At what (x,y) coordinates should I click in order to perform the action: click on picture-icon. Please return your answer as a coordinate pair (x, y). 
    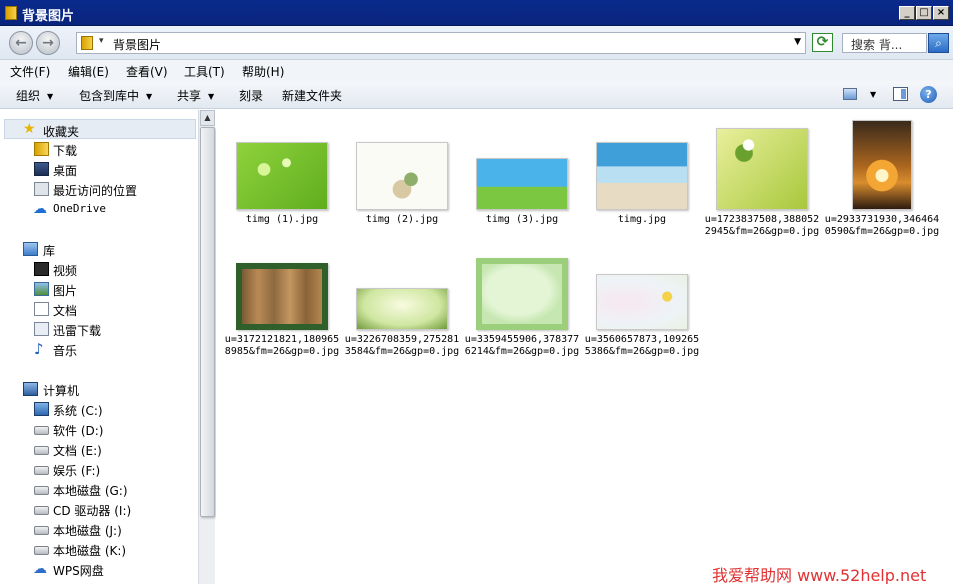
    Looking at the image, I should click on (41, 289).